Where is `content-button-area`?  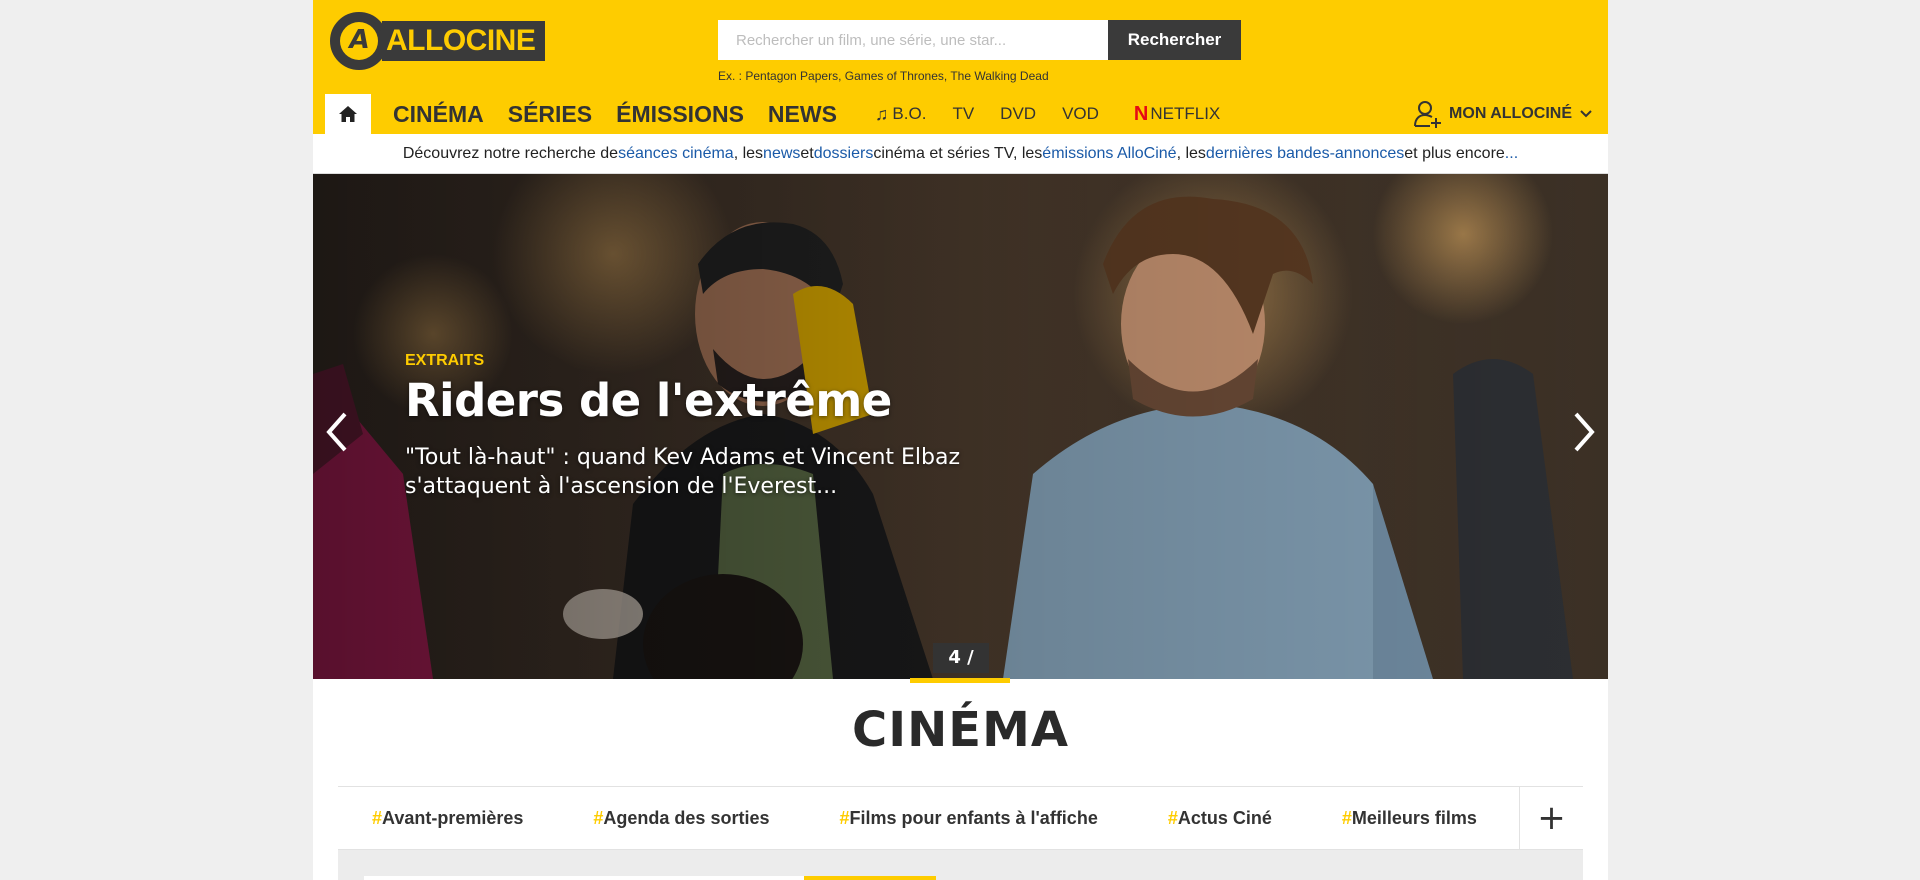
content-button-area is located at coordinates (870, 878).